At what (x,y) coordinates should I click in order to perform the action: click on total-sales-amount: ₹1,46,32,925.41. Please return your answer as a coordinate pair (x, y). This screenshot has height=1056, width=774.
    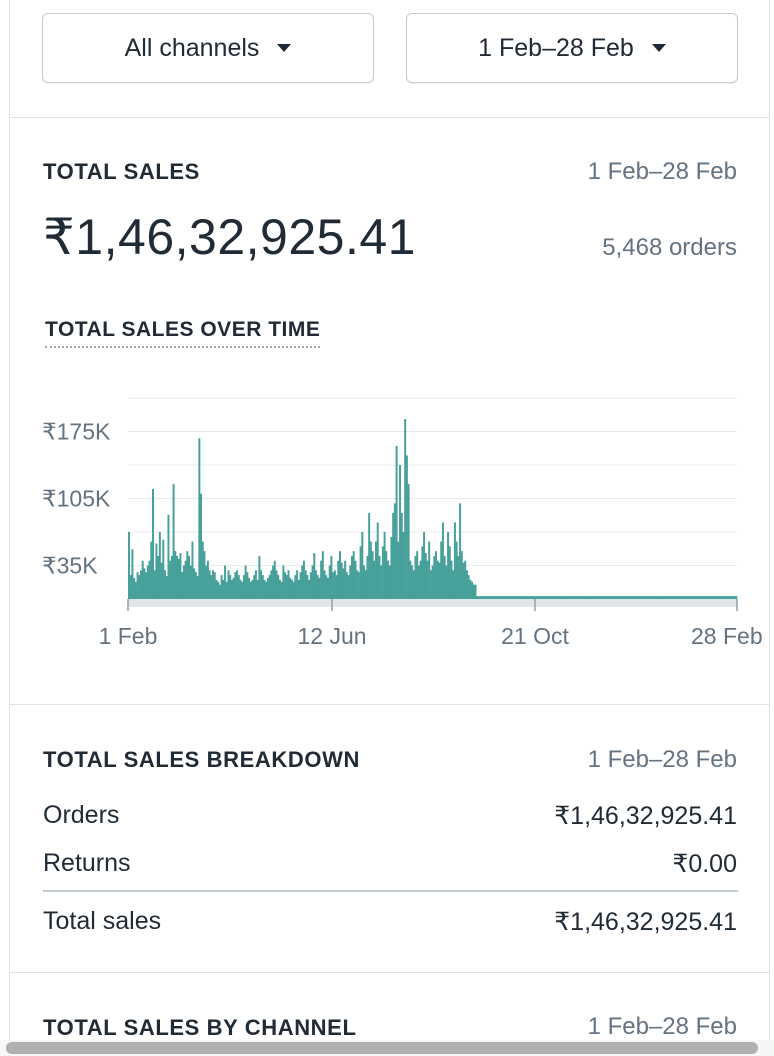
    Looking at the image, I should click on (229, 237).